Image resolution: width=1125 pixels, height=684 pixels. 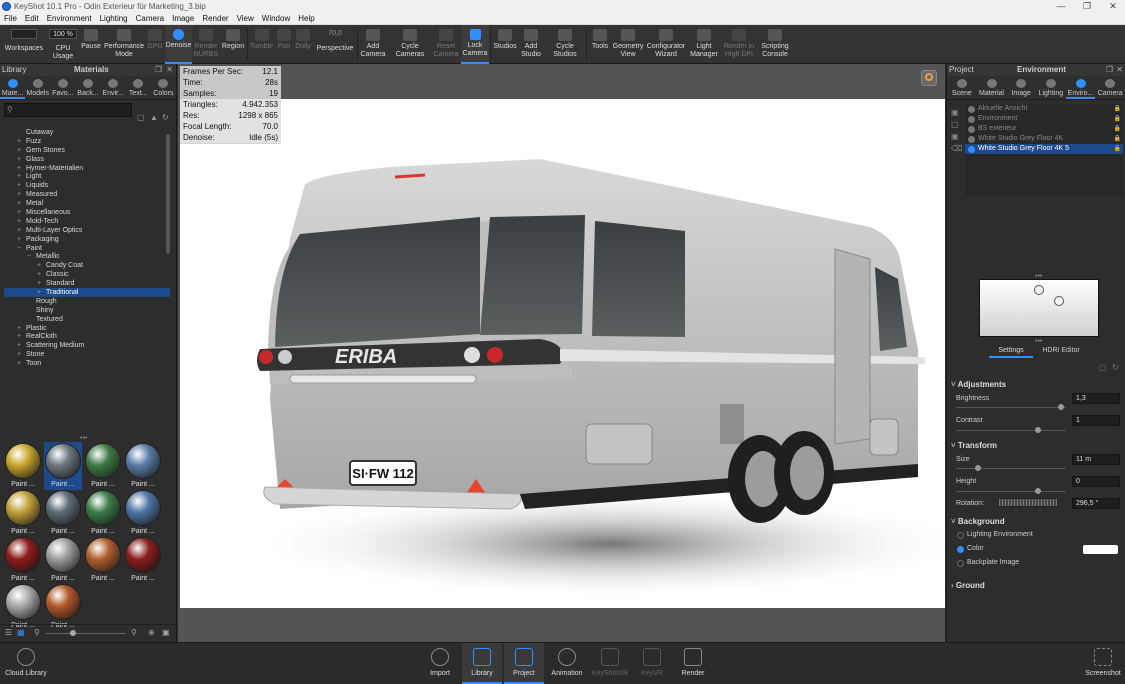 What do you see at coordinates (168, 194) in the screenshot?
I see `tree-scrollbar` at bounding box center [168, 194].